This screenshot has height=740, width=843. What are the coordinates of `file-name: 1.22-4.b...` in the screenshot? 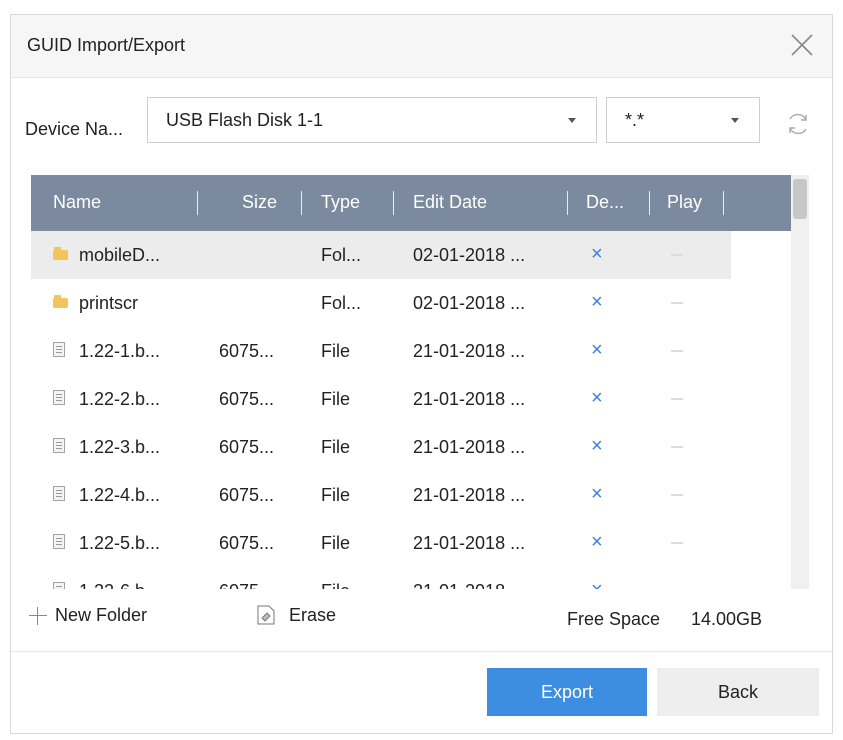 It's located at (120, 495).